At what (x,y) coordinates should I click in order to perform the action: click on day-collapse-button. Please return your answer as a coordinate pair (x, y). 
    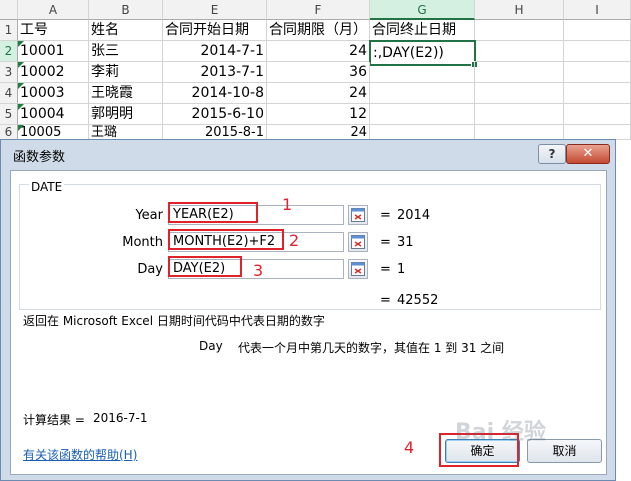
    Looking at the image, I should click on (358, 269).